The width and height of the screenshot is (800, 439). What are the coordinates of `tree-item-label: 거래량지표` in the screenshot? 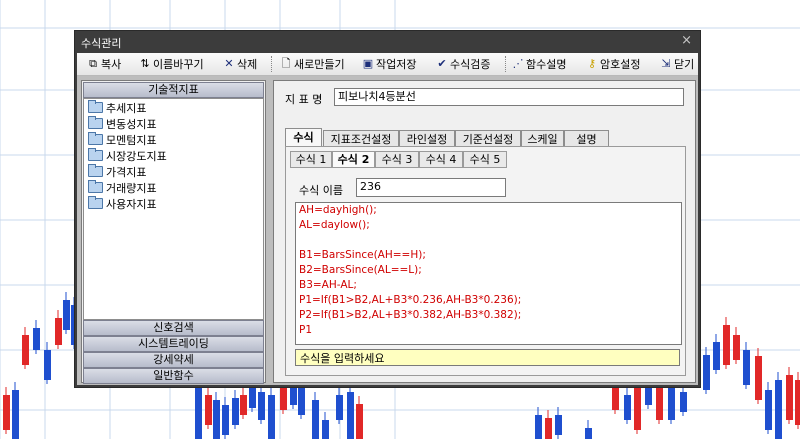 It's located at (131, 188).